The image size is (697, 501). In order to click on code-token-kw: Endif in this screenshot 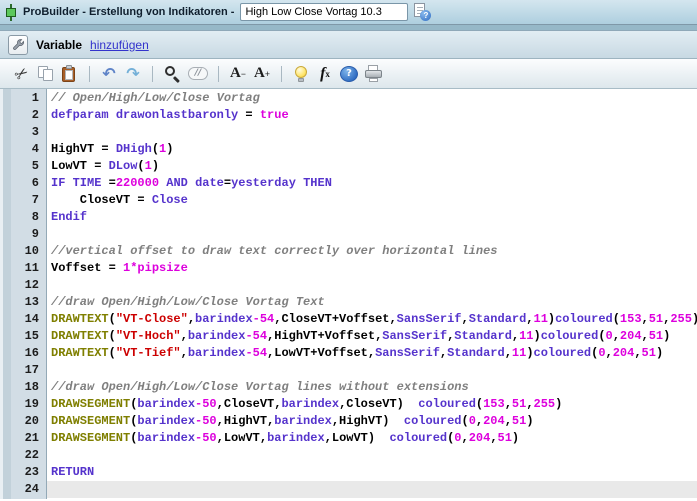, I will do `click(69, 217)`.